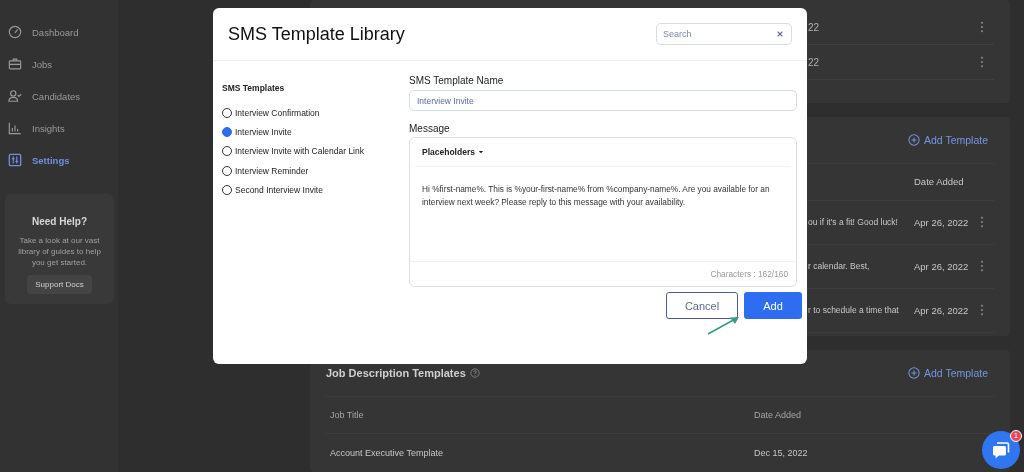  I want to click on option-label: Interview Confirmation, so click(277, 112).